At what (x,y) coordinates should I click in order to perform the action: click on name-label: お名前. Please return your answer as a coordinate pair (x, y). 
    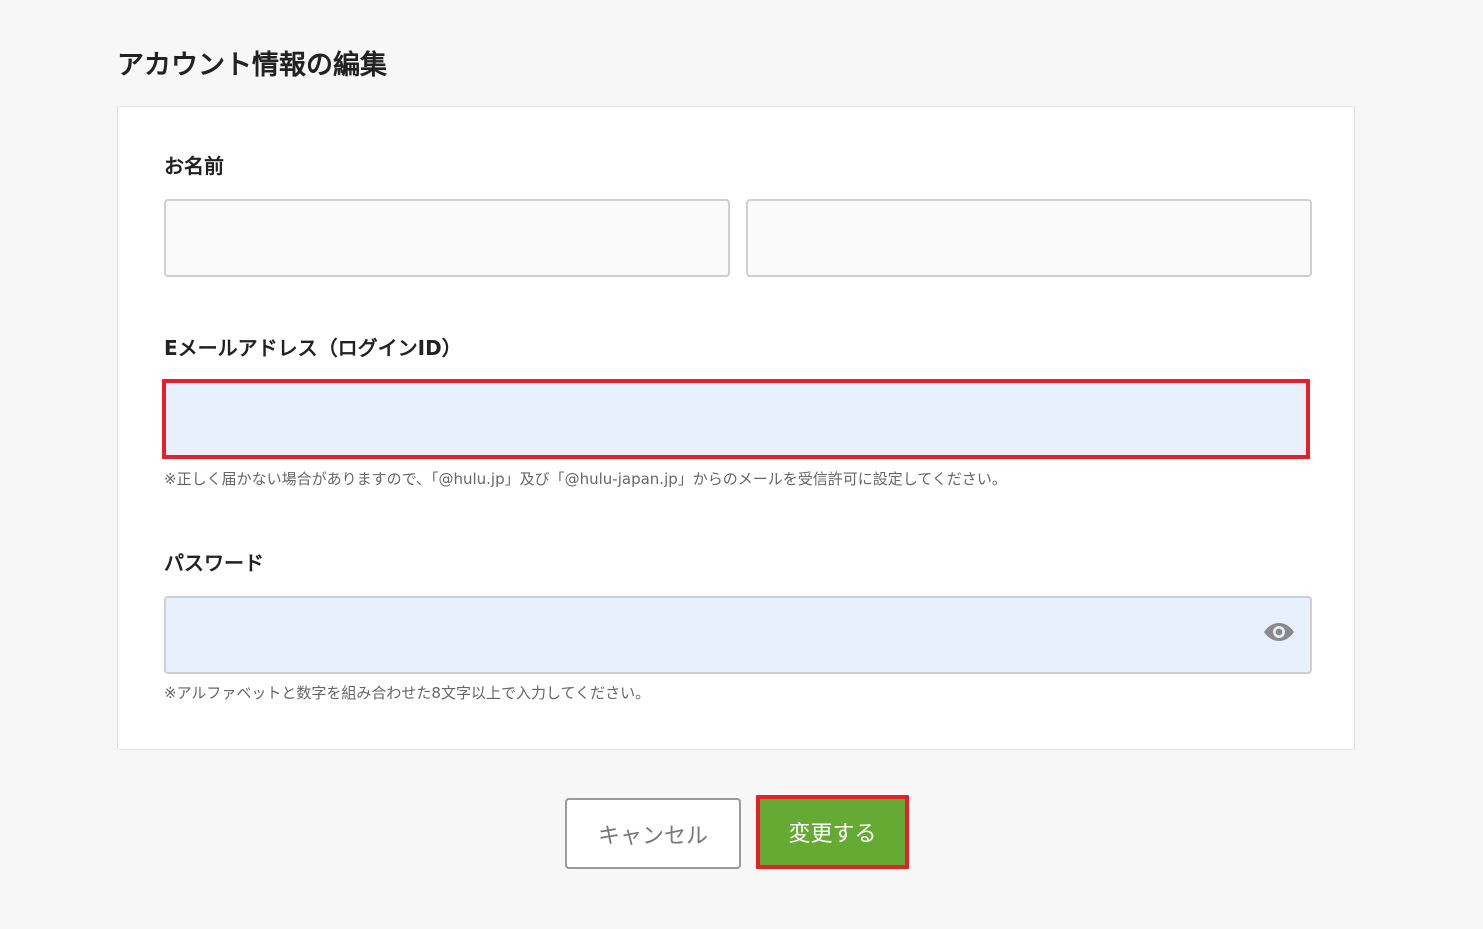
    Looking at the image, I should click on (194, 166).